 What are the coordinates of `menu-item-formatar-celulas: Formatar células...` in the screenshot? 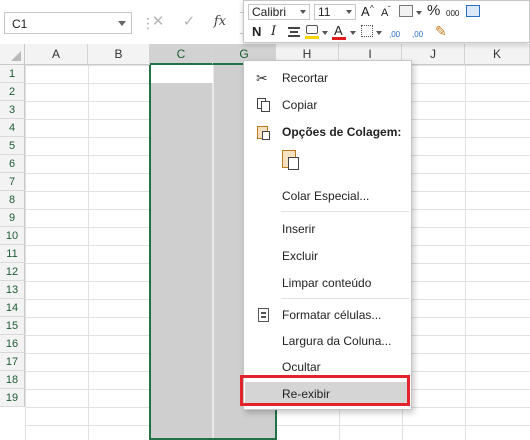 It's located at (327, 315).